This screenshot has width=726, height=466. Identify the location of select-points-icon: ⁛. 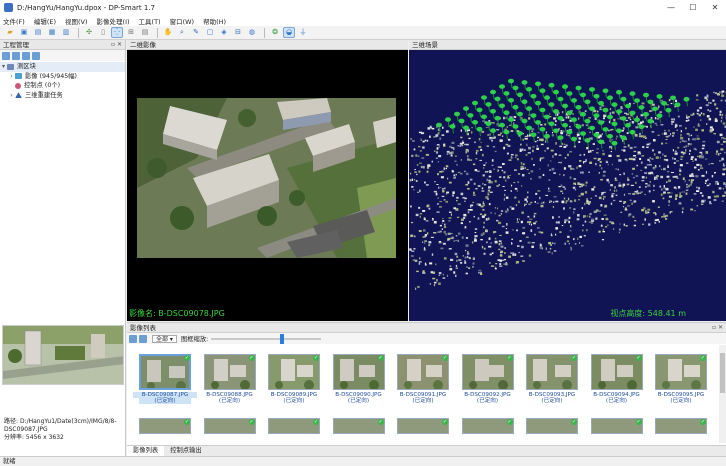
(117, 32).